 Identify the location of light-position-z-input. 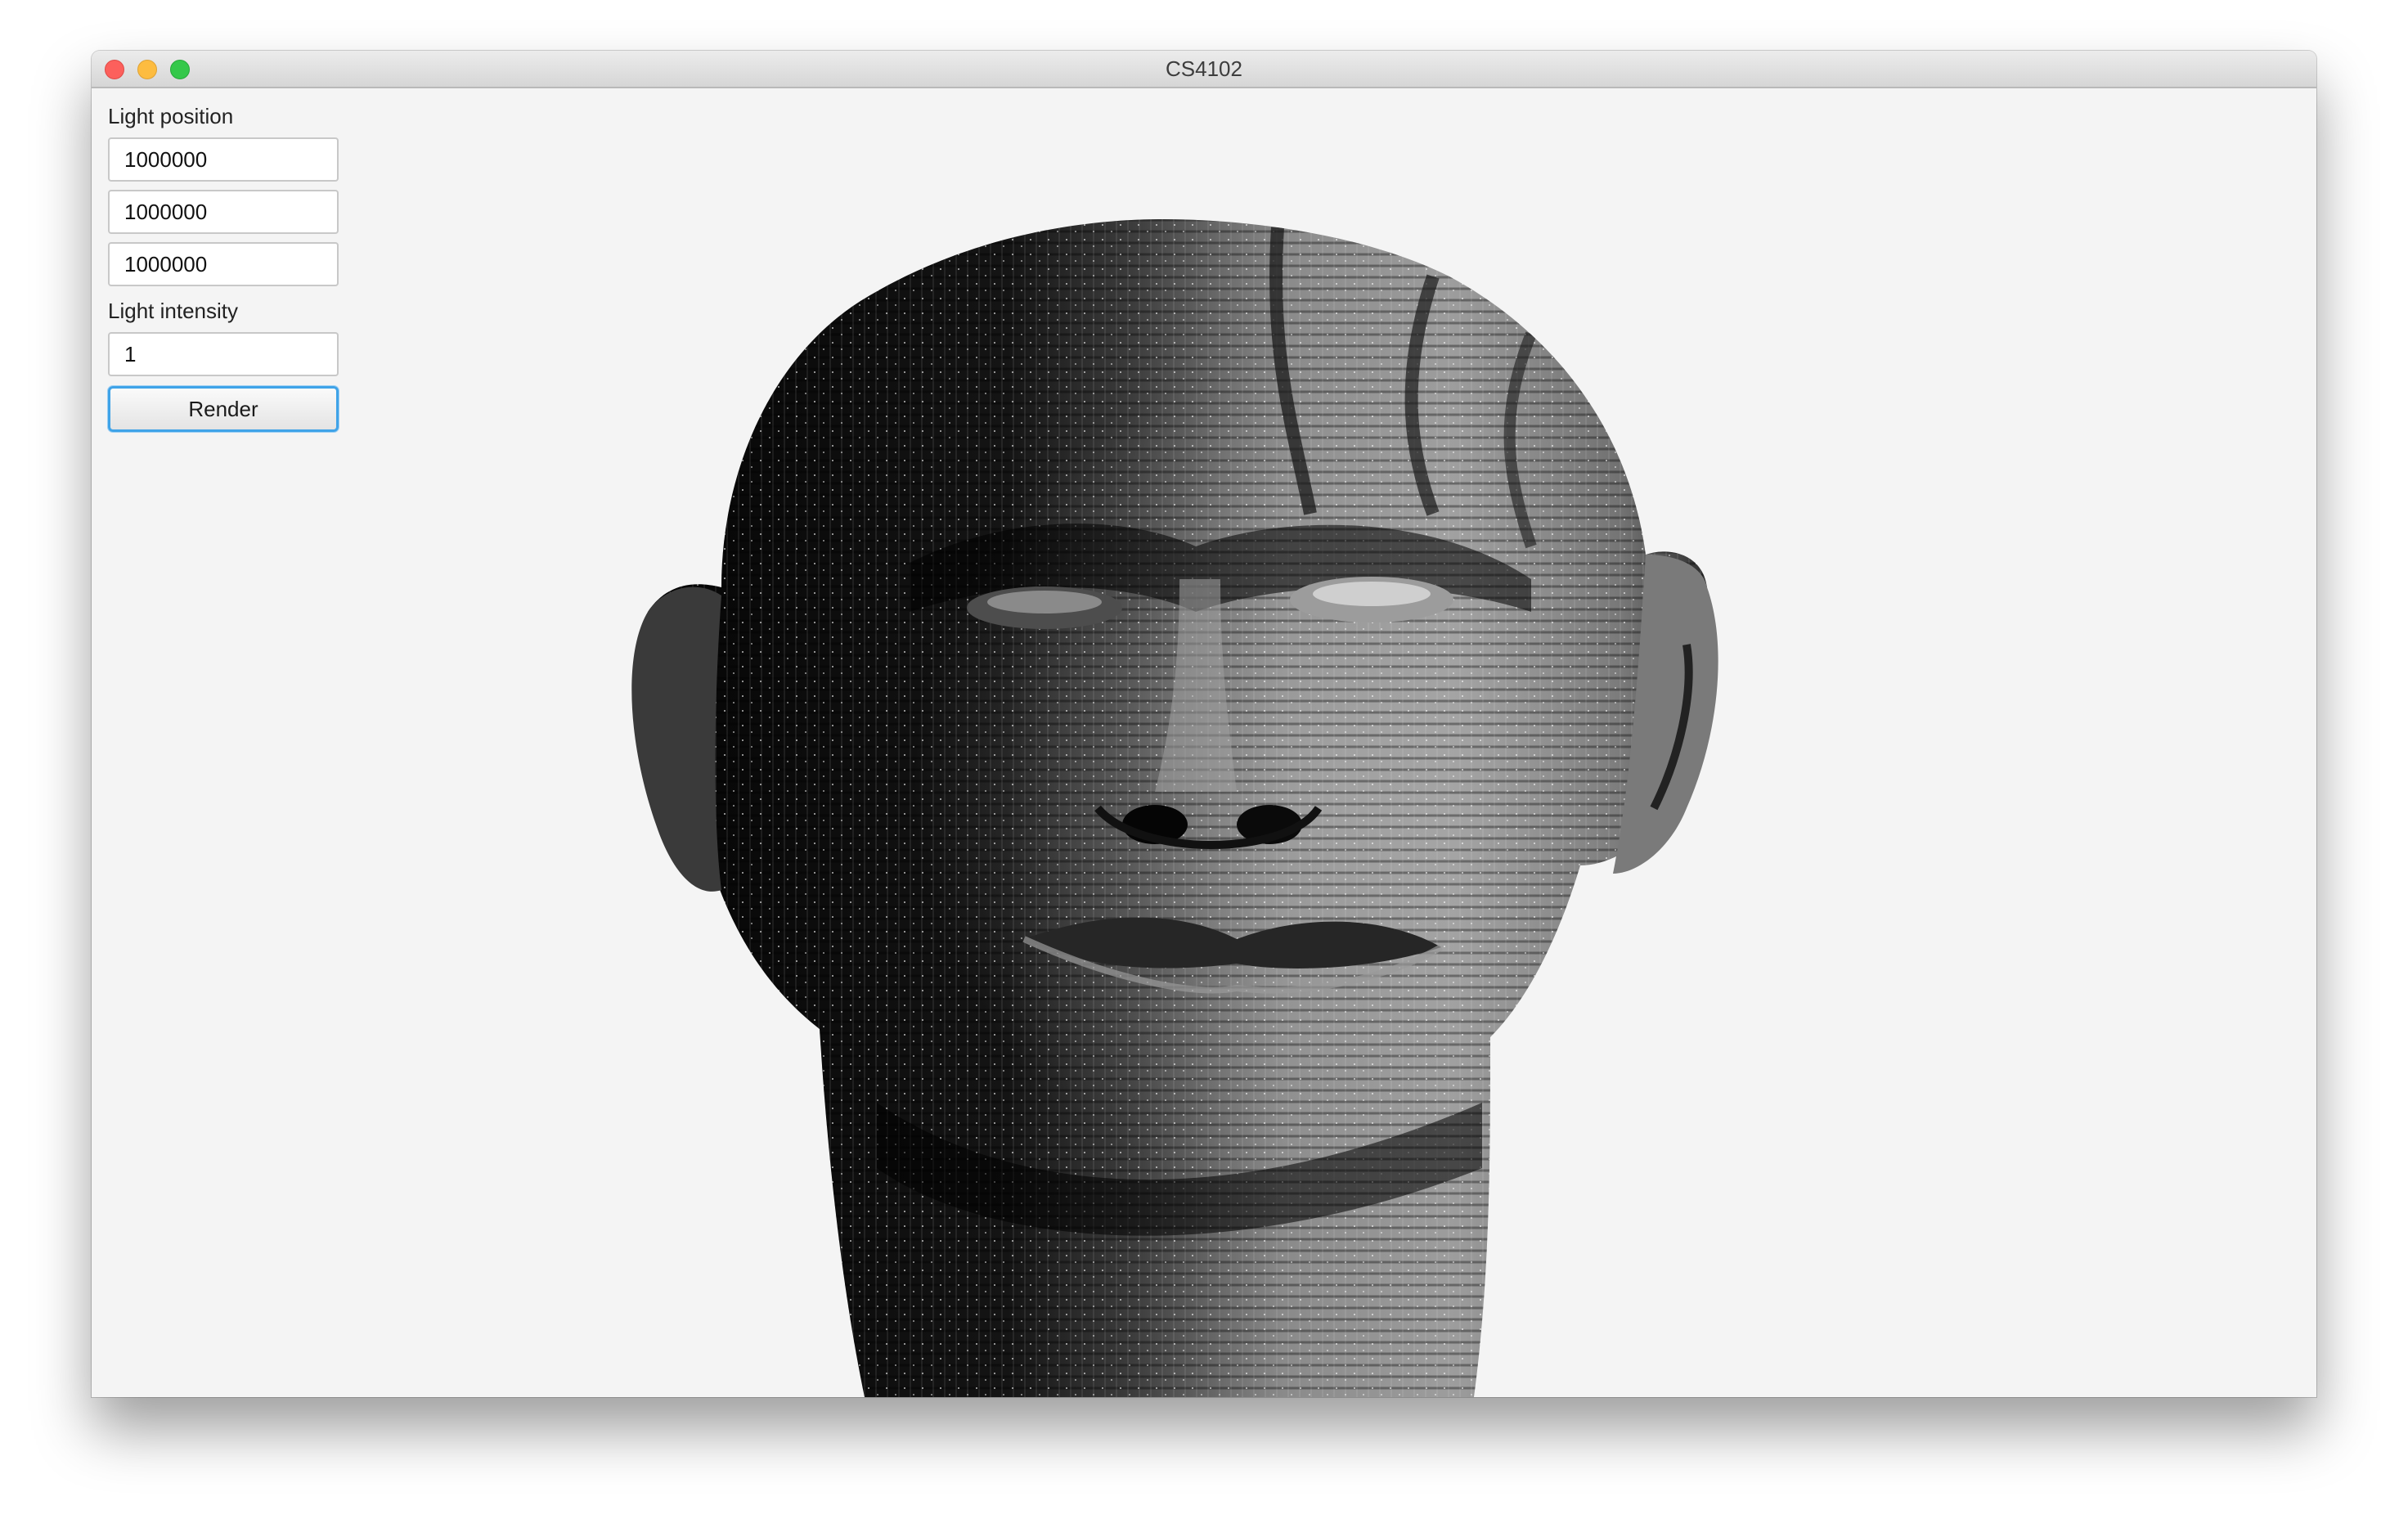
(223, 264).